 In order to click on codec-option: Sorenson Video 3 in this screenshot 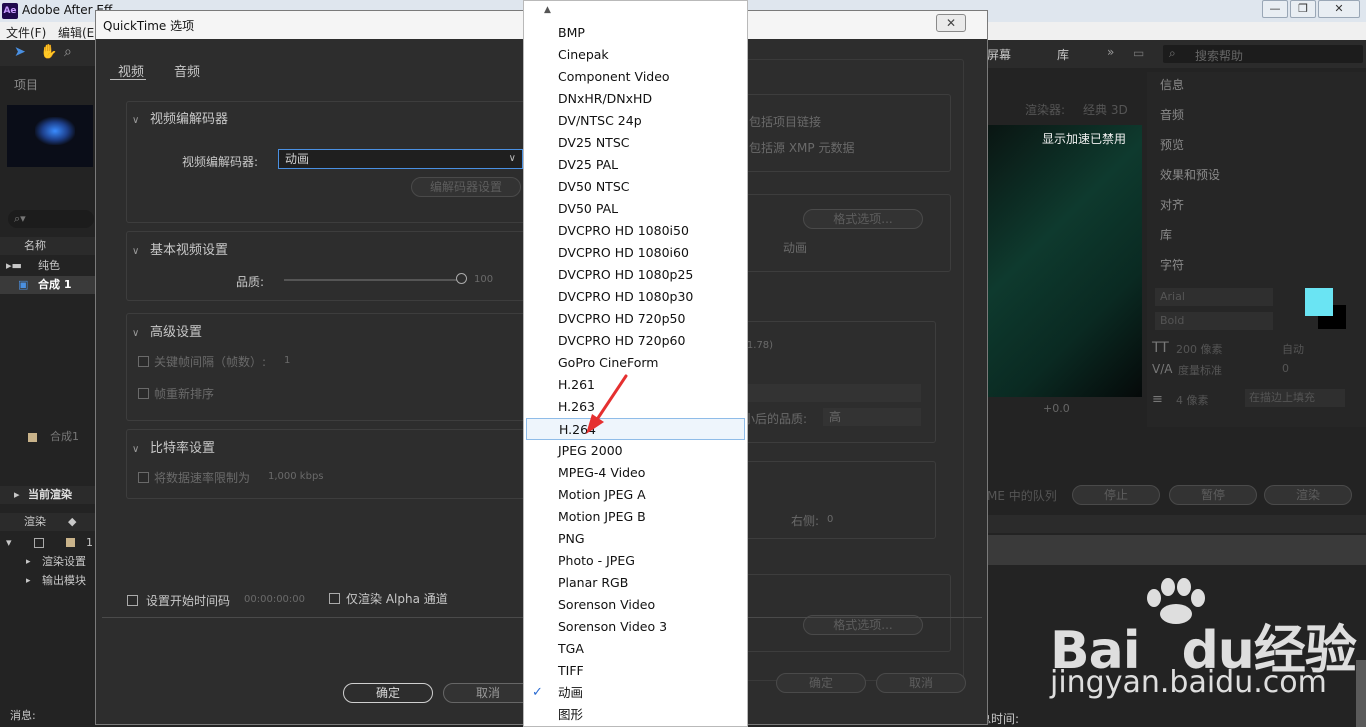, I will do `click(635, 627)`.